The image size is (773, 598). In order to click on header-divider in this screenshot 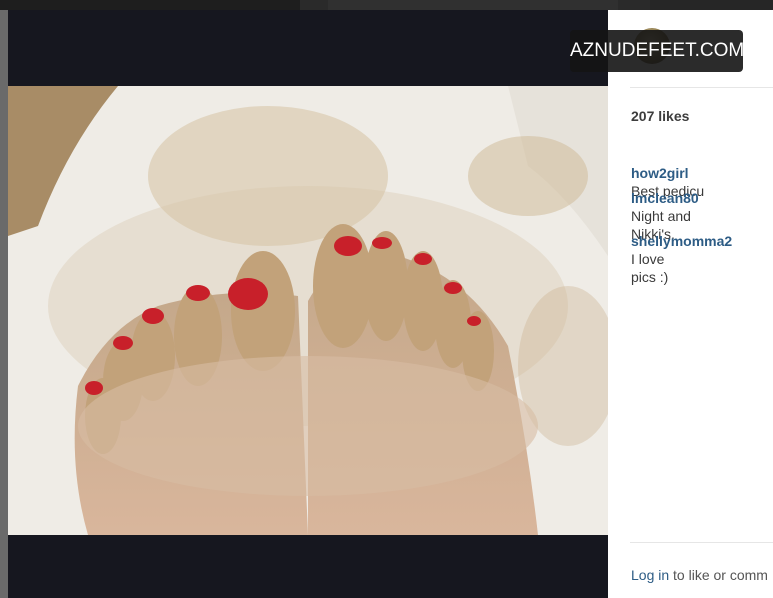, I will do `click(701, 87)`.